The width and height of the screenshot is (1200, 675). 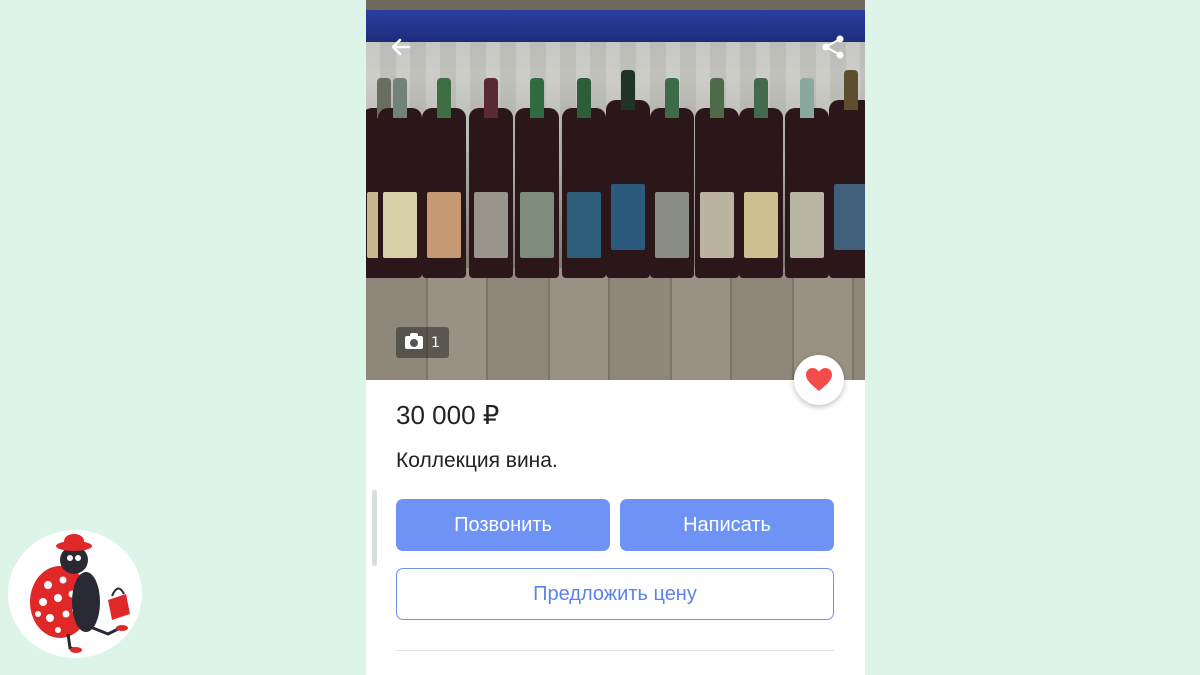 I want to click on write-button: Написать, so click(x=727, y=525).